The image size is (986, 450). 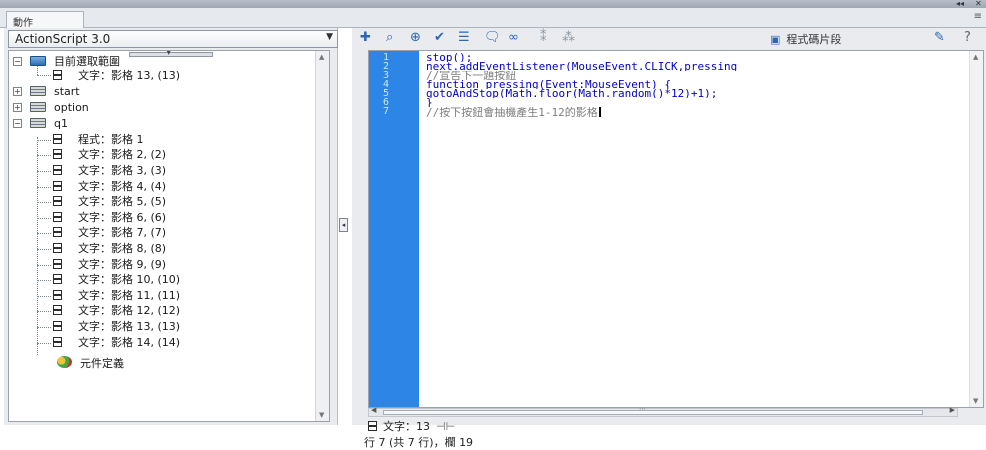 I want to click on tree-node-frame: 文字：影格 4, (4), so click(x=109, y=187).